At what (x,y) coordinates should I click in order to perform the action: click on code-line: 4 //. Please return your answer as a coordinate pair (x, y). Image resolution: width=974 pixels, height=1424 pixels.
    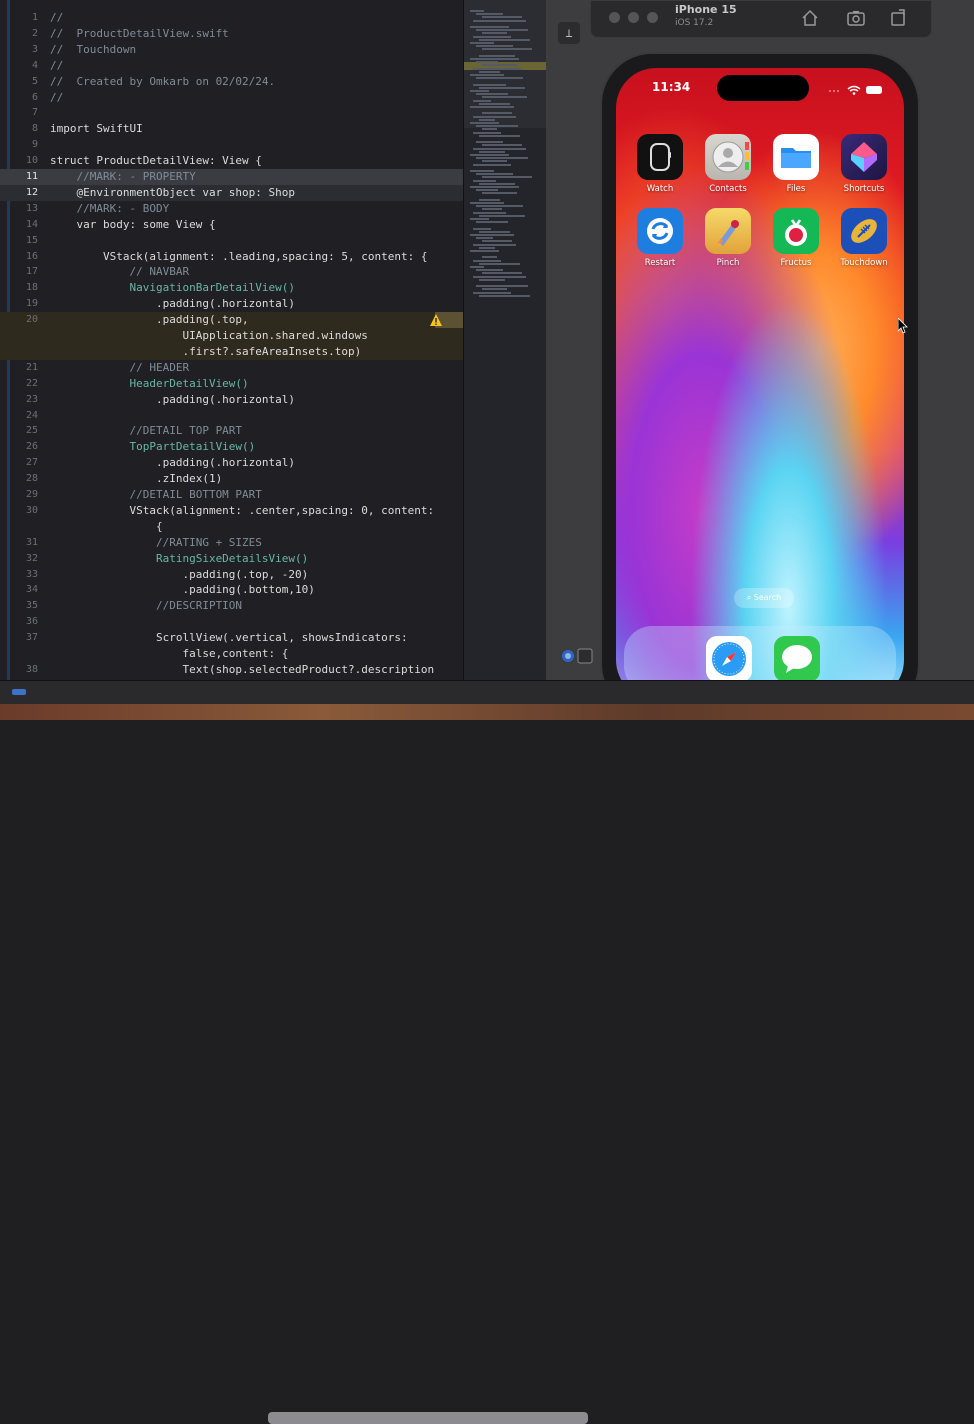
    Looking at the image, I should click on (231, 66).